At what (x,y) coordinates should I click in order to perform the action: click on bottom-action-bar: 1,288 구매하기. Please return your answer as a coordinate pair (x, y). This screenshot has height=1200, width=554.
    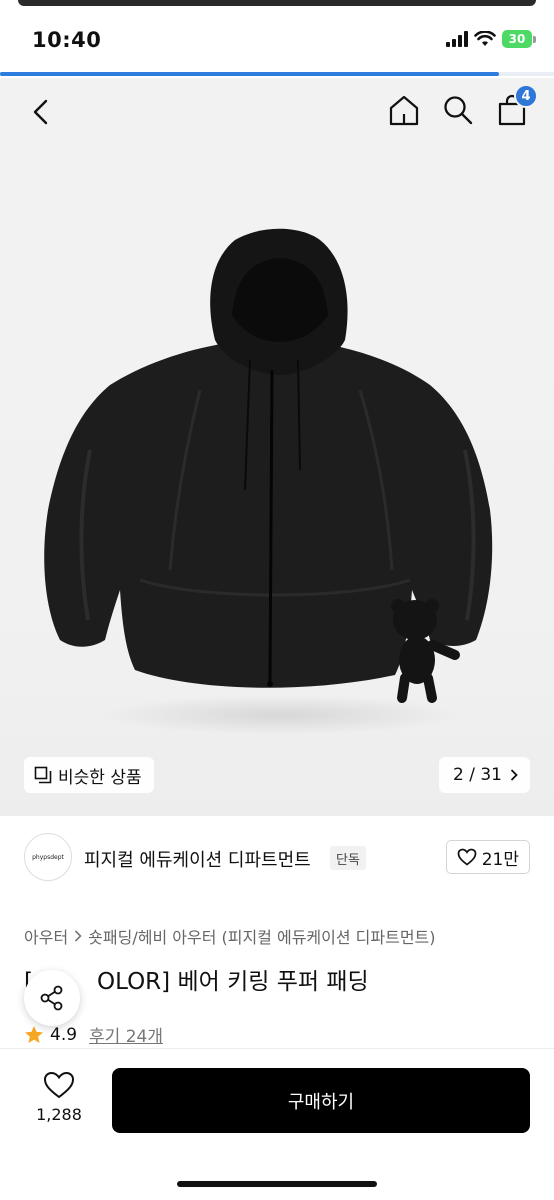
    Looking at the image, I should click on (277, 1124).